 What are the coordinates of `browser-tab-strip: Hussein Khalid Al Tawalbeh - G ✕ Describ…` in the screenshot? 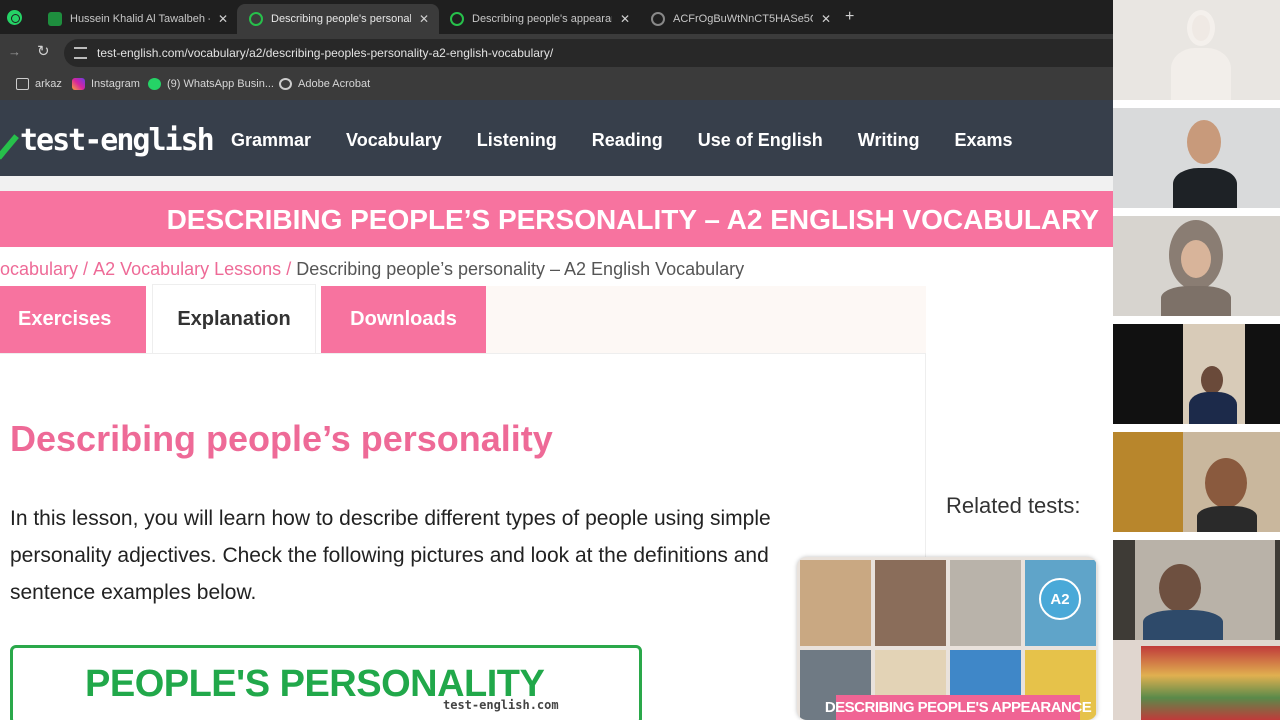 It's located at (556, 17).